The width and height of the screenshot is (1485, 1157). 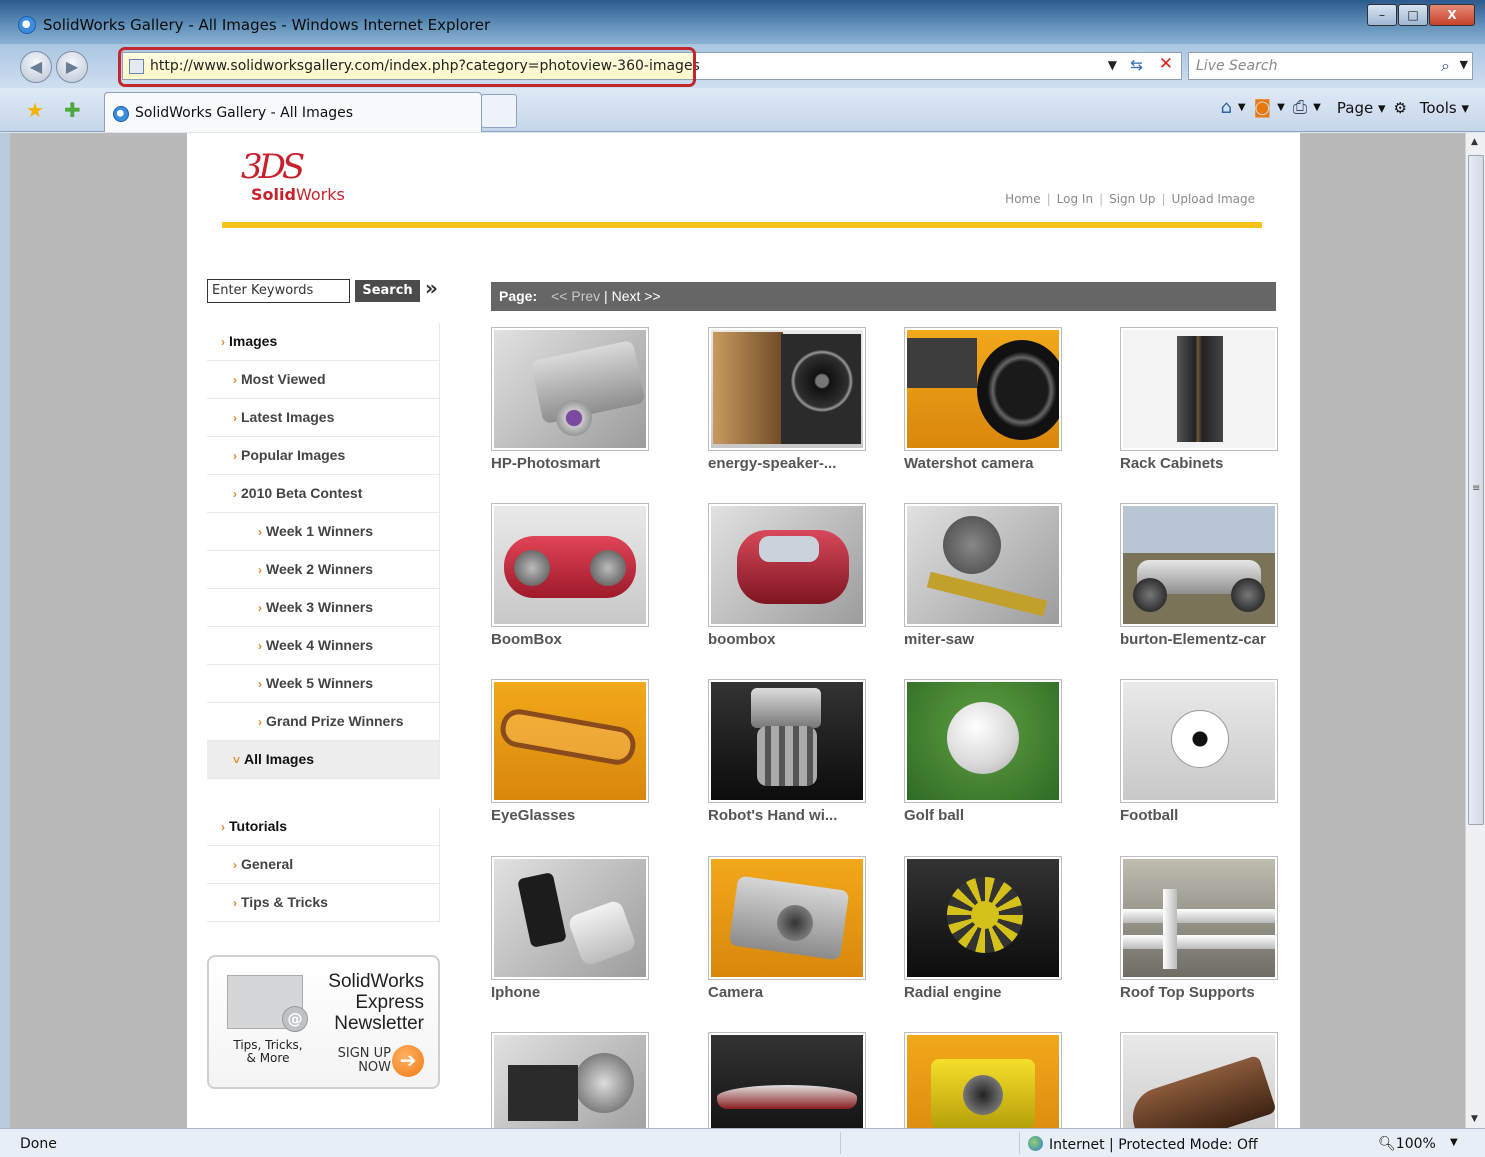 What do you see at coordinates (36, 67) in the screenshot?
I see `back-button: ◀` at bounding box center [36, 67].